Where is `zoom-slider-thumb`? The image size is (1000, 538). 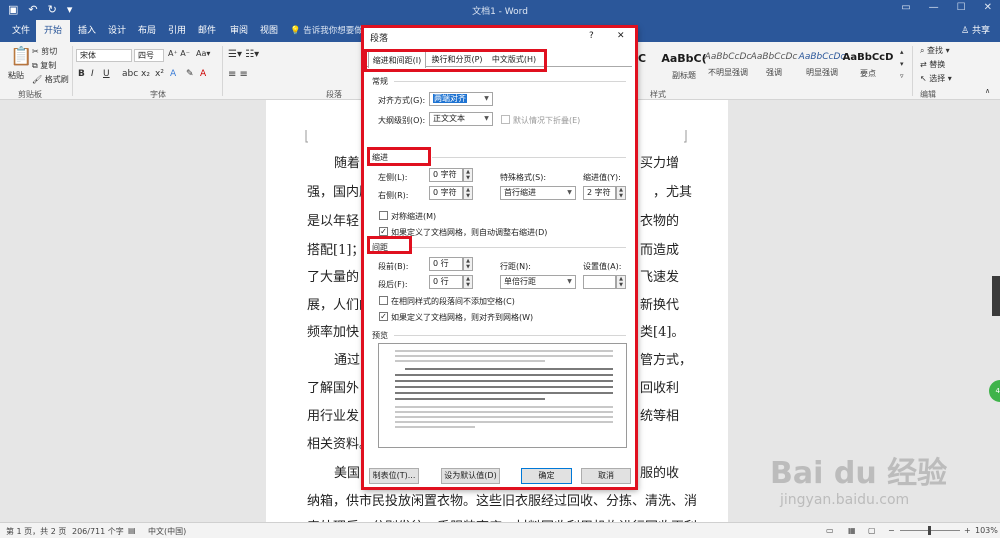 zoom-slider-thumb is located at coordinates (929, 530).